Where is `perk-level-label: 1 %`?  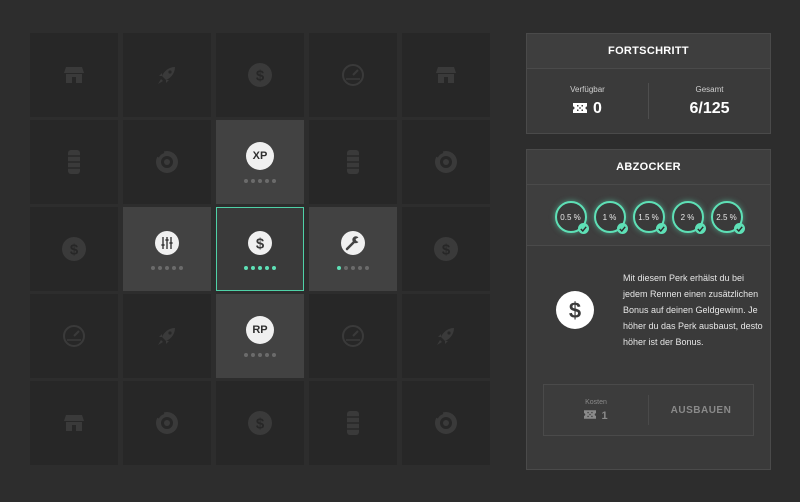 perk-level-label: 1 % is located at coordinates (609, 217).